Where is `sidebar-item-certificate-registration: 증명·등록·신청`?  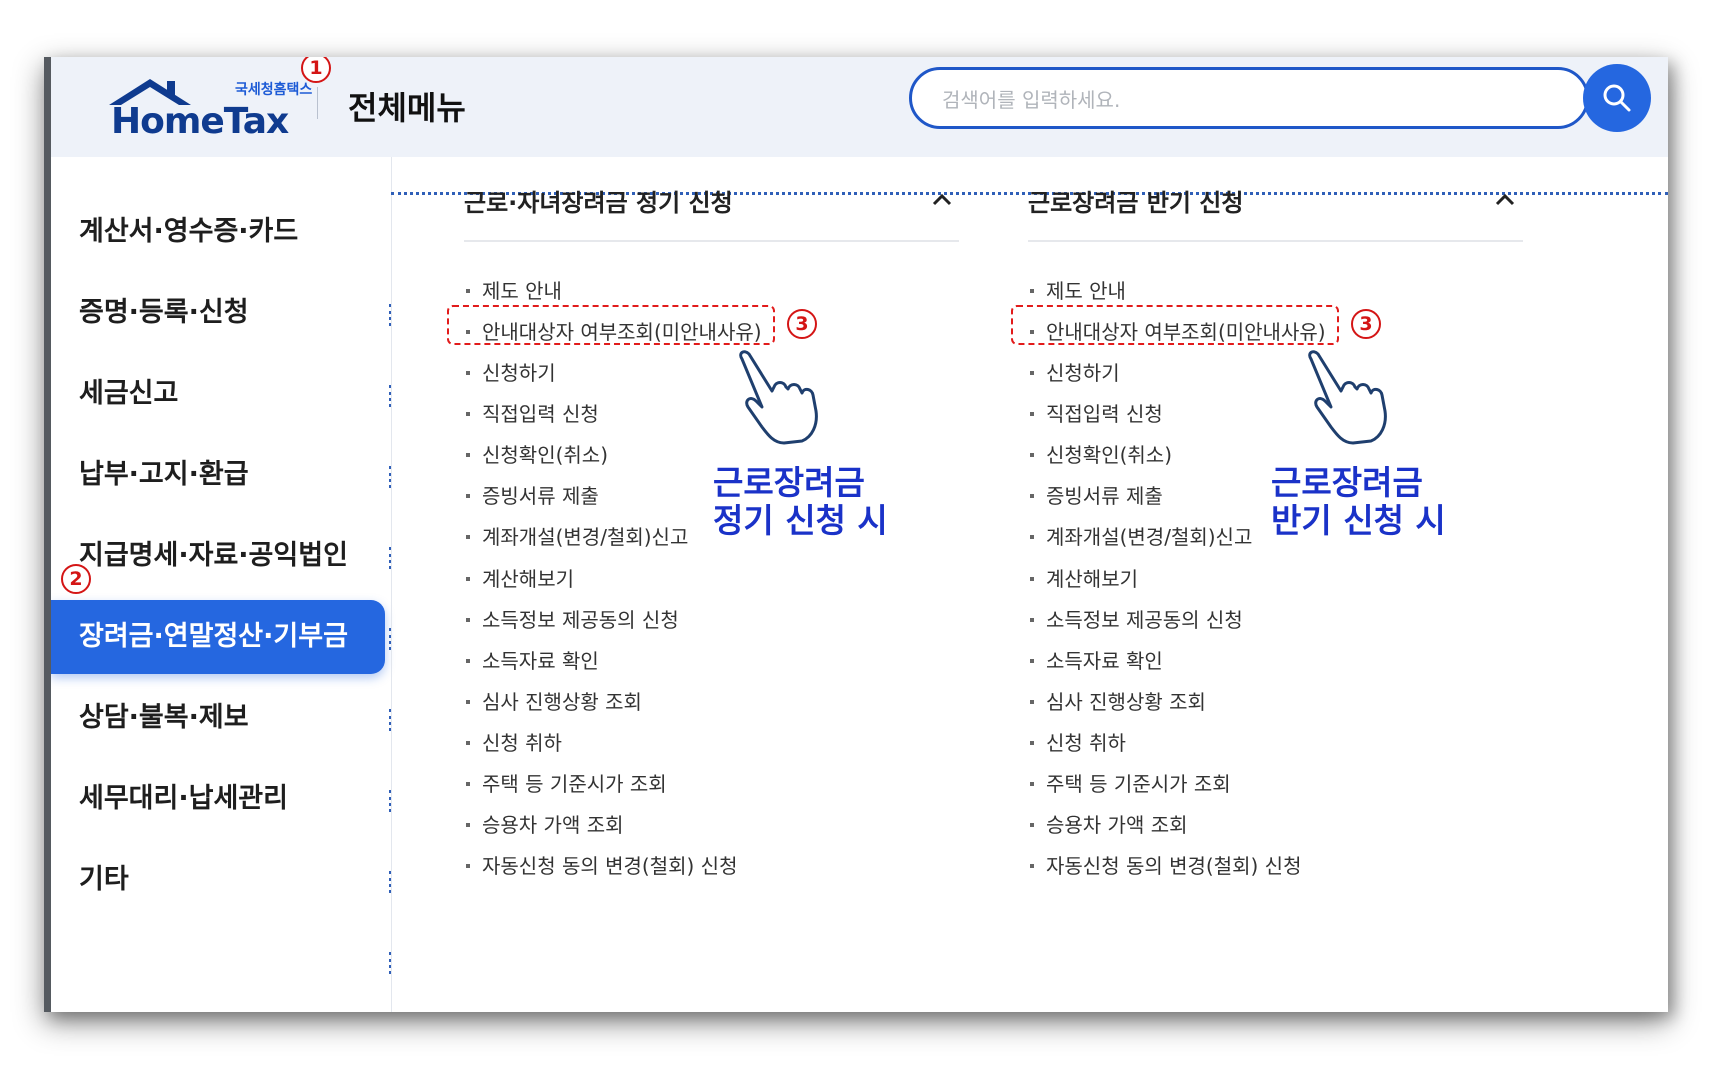 sidebar-item-certificate-registration: 증명·등록·신청 is located at coordinates (218, 313).